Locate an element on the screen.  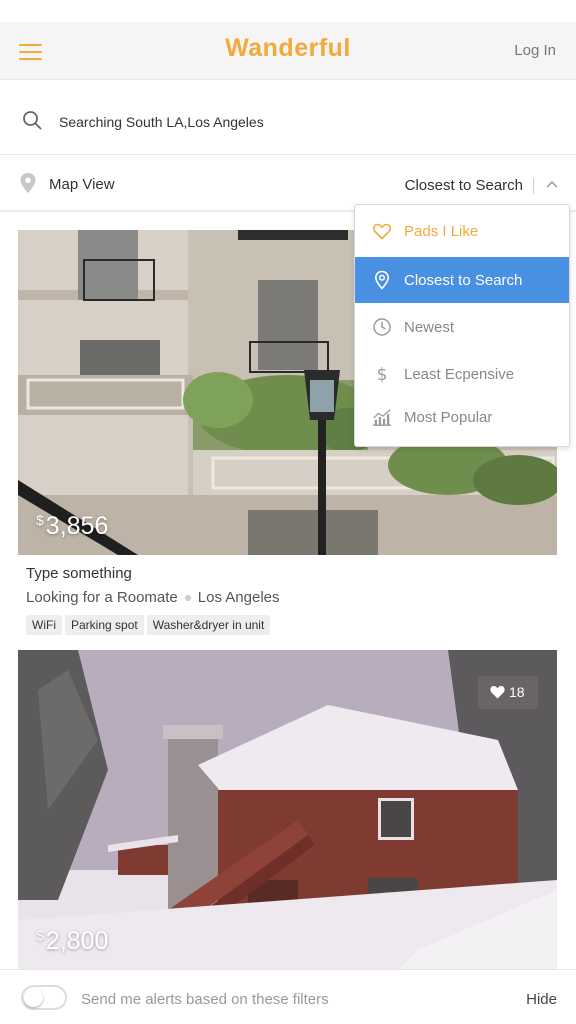
sort-option-label: Least Ecpensive is located at coordinates (459, 374).